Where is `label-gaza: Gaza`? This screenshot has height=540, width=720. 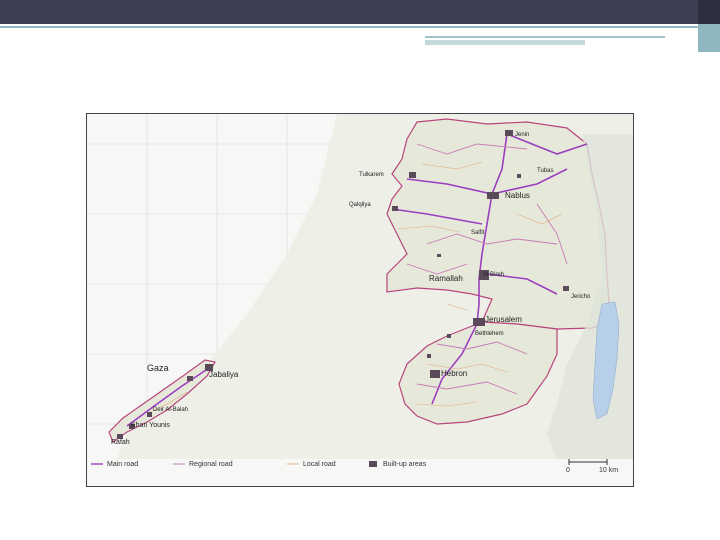
label-gaza: Gaza is located at coordinates (158, 368).